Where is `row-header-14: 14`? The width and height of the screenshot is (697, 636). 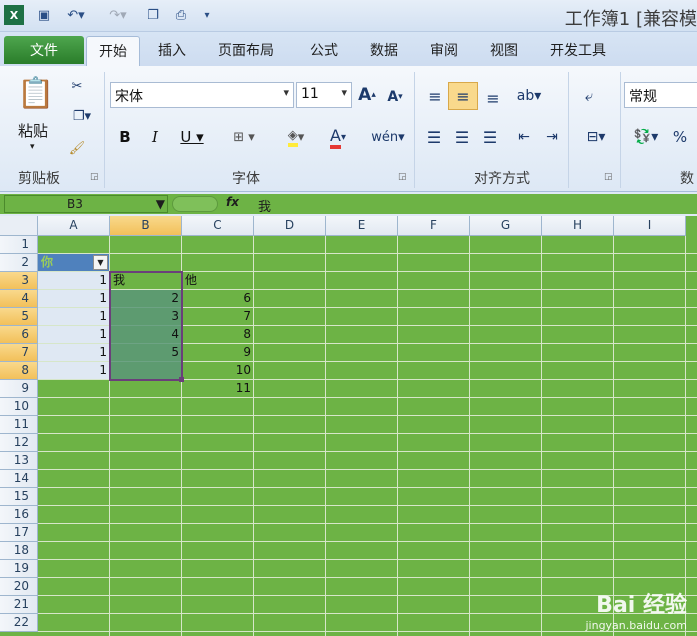 row-header-14: 14 is located at coordinates (19, 479).